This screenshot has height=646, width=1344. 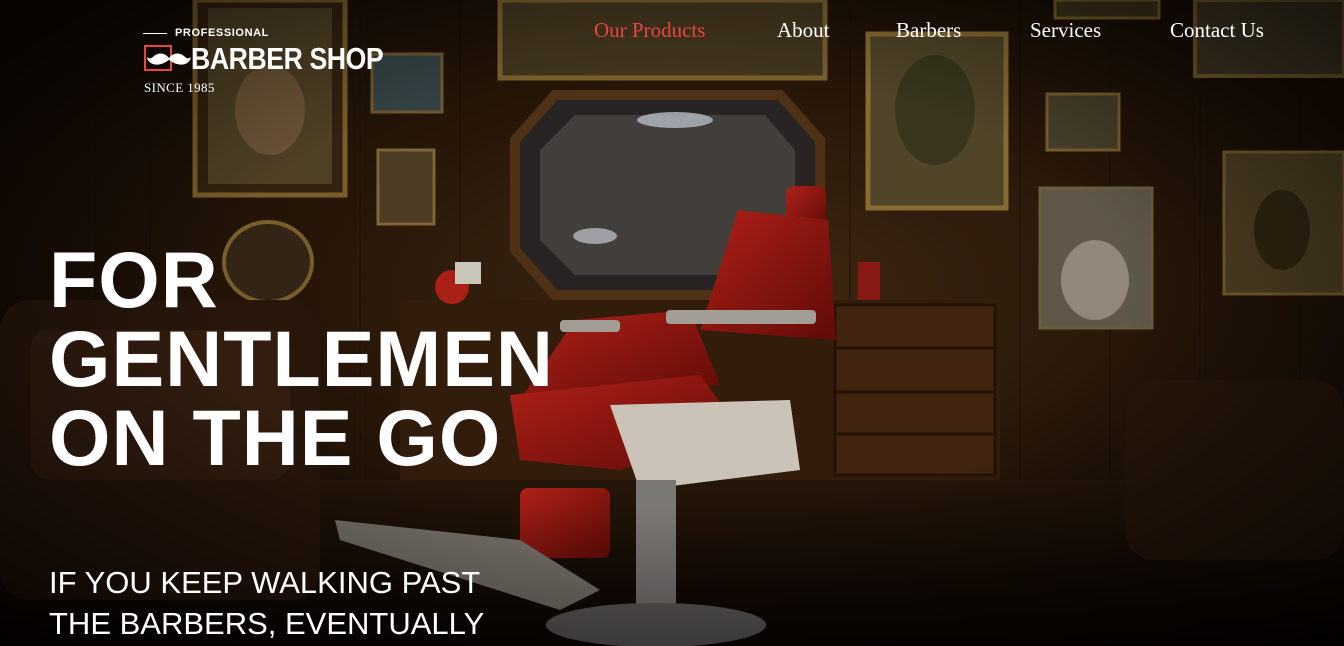 I want to click on headline-line-3: ON THE GO, so click(x=275, y=437).